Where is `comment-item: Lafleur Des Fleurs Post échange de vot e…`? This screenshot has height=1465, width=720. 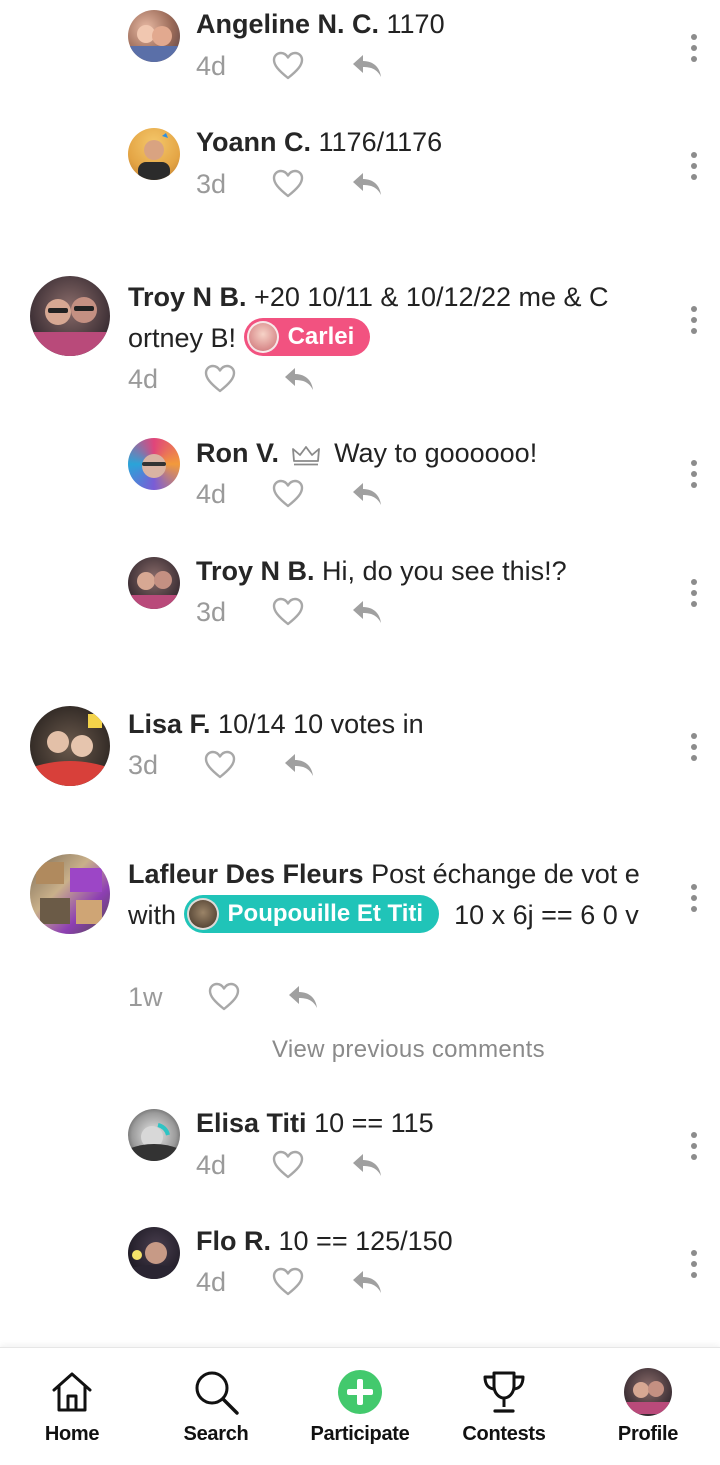
comment-item: Lafleur Des Fleurs Post échange de vot e… is located at coordinates (360, 937).